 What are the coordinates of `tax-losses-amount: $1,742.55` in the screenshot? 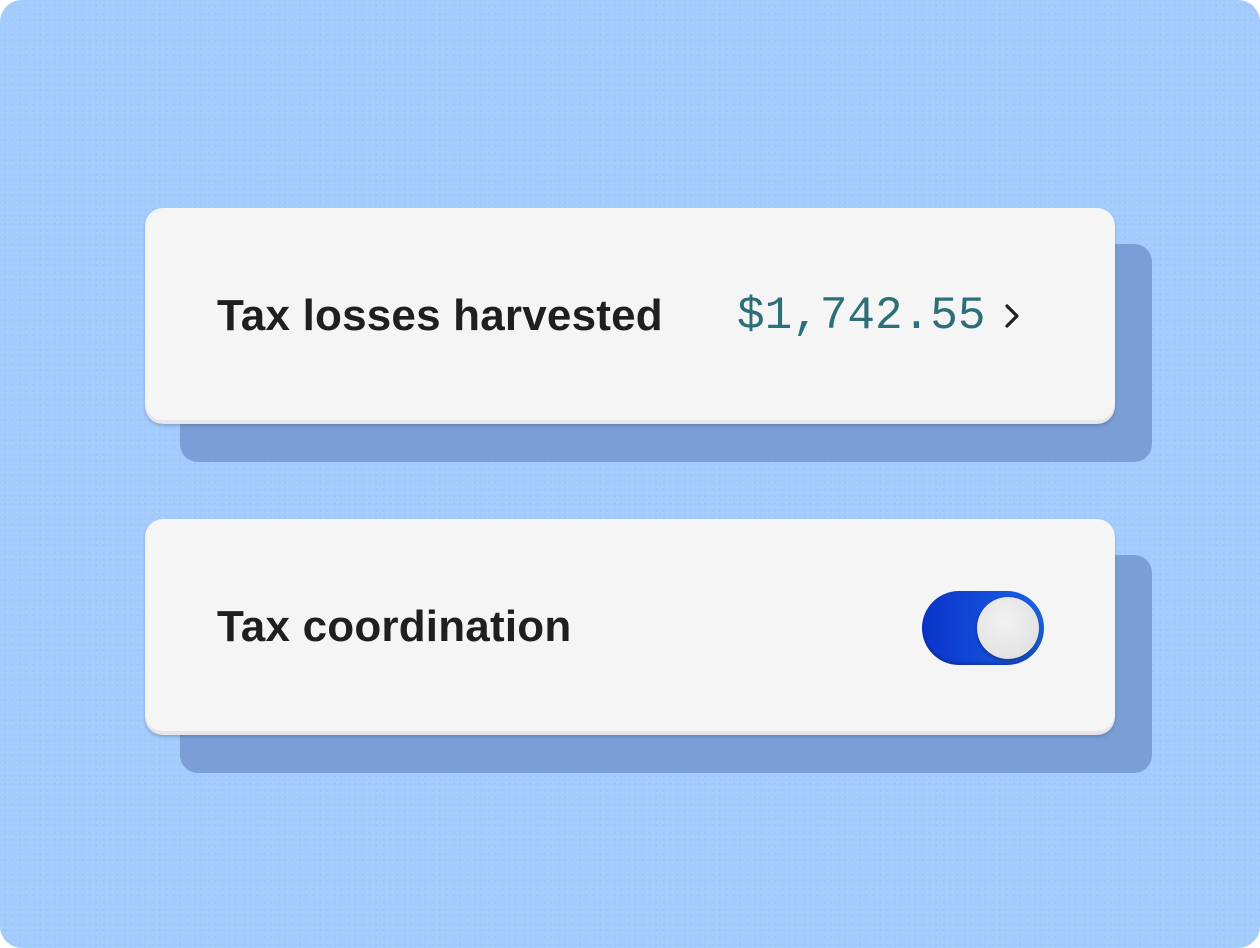 It's located at (861, 316).